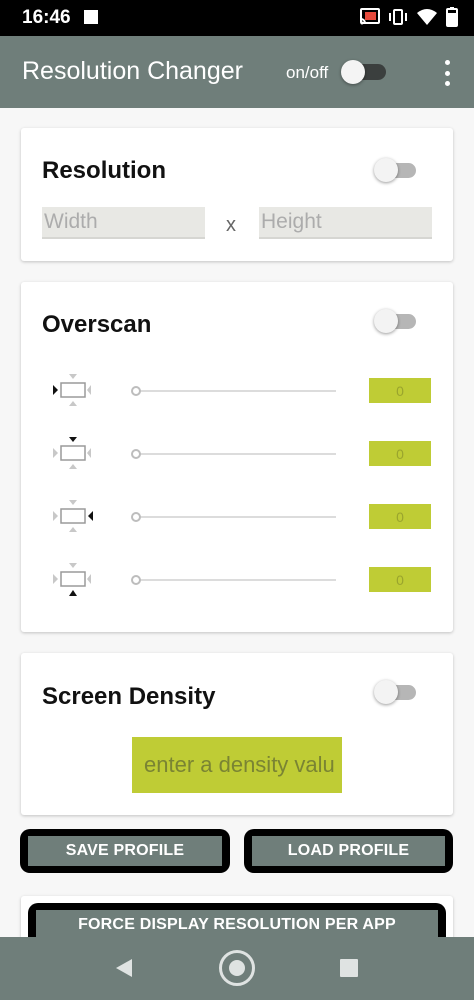 This screenshot has height=1000, width=474. Describe the element at coordinates (72, 579) in the screenshot. I see `overscan-bottom-icon` at that location.